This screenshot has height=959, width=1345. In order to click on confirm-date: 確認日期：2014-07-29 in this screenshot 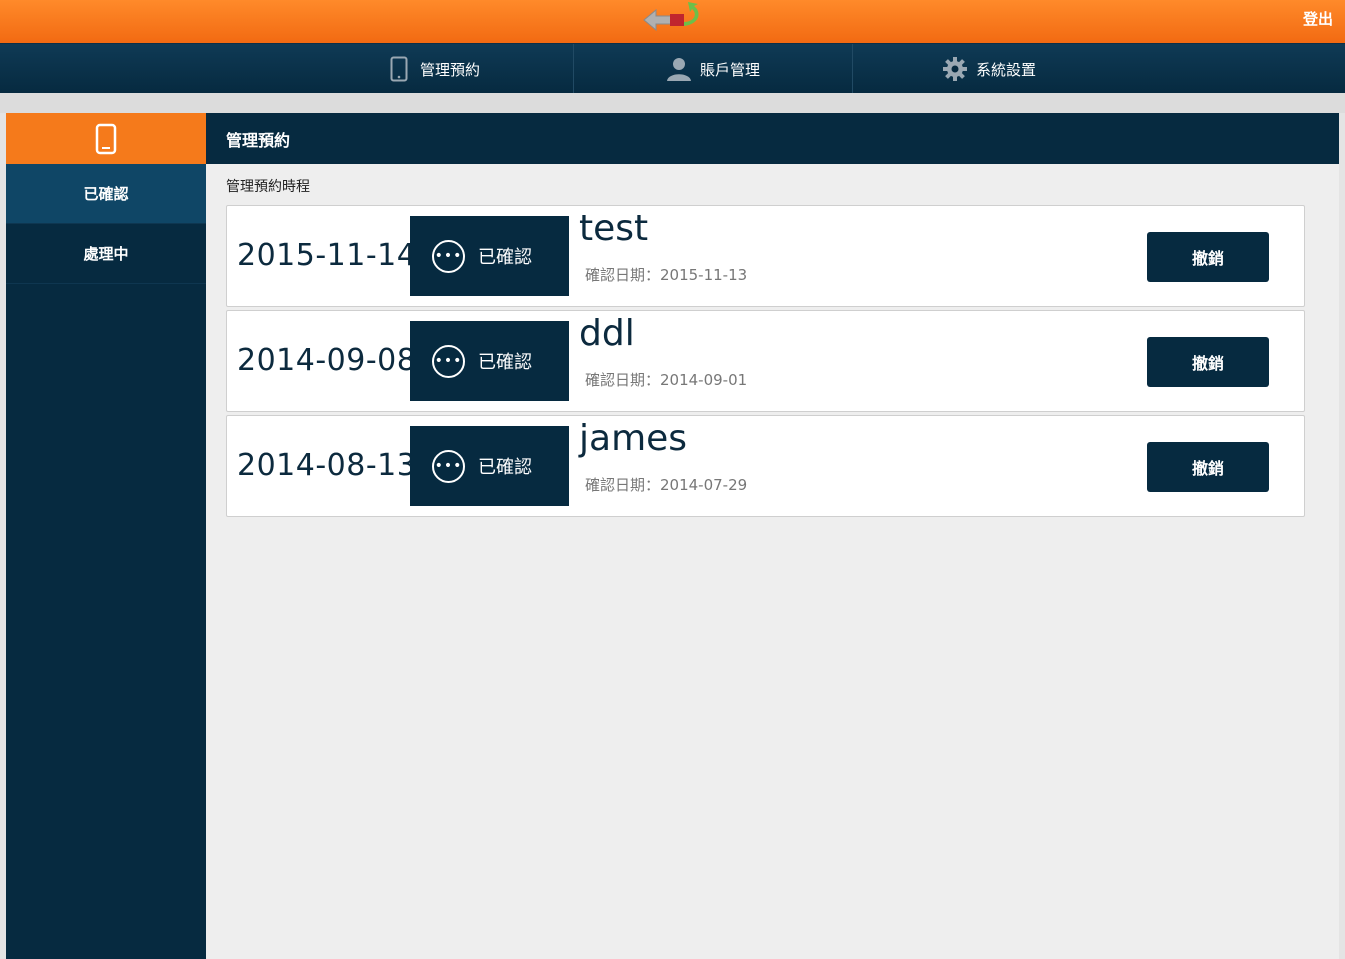, I will do `click(666, 485)`.